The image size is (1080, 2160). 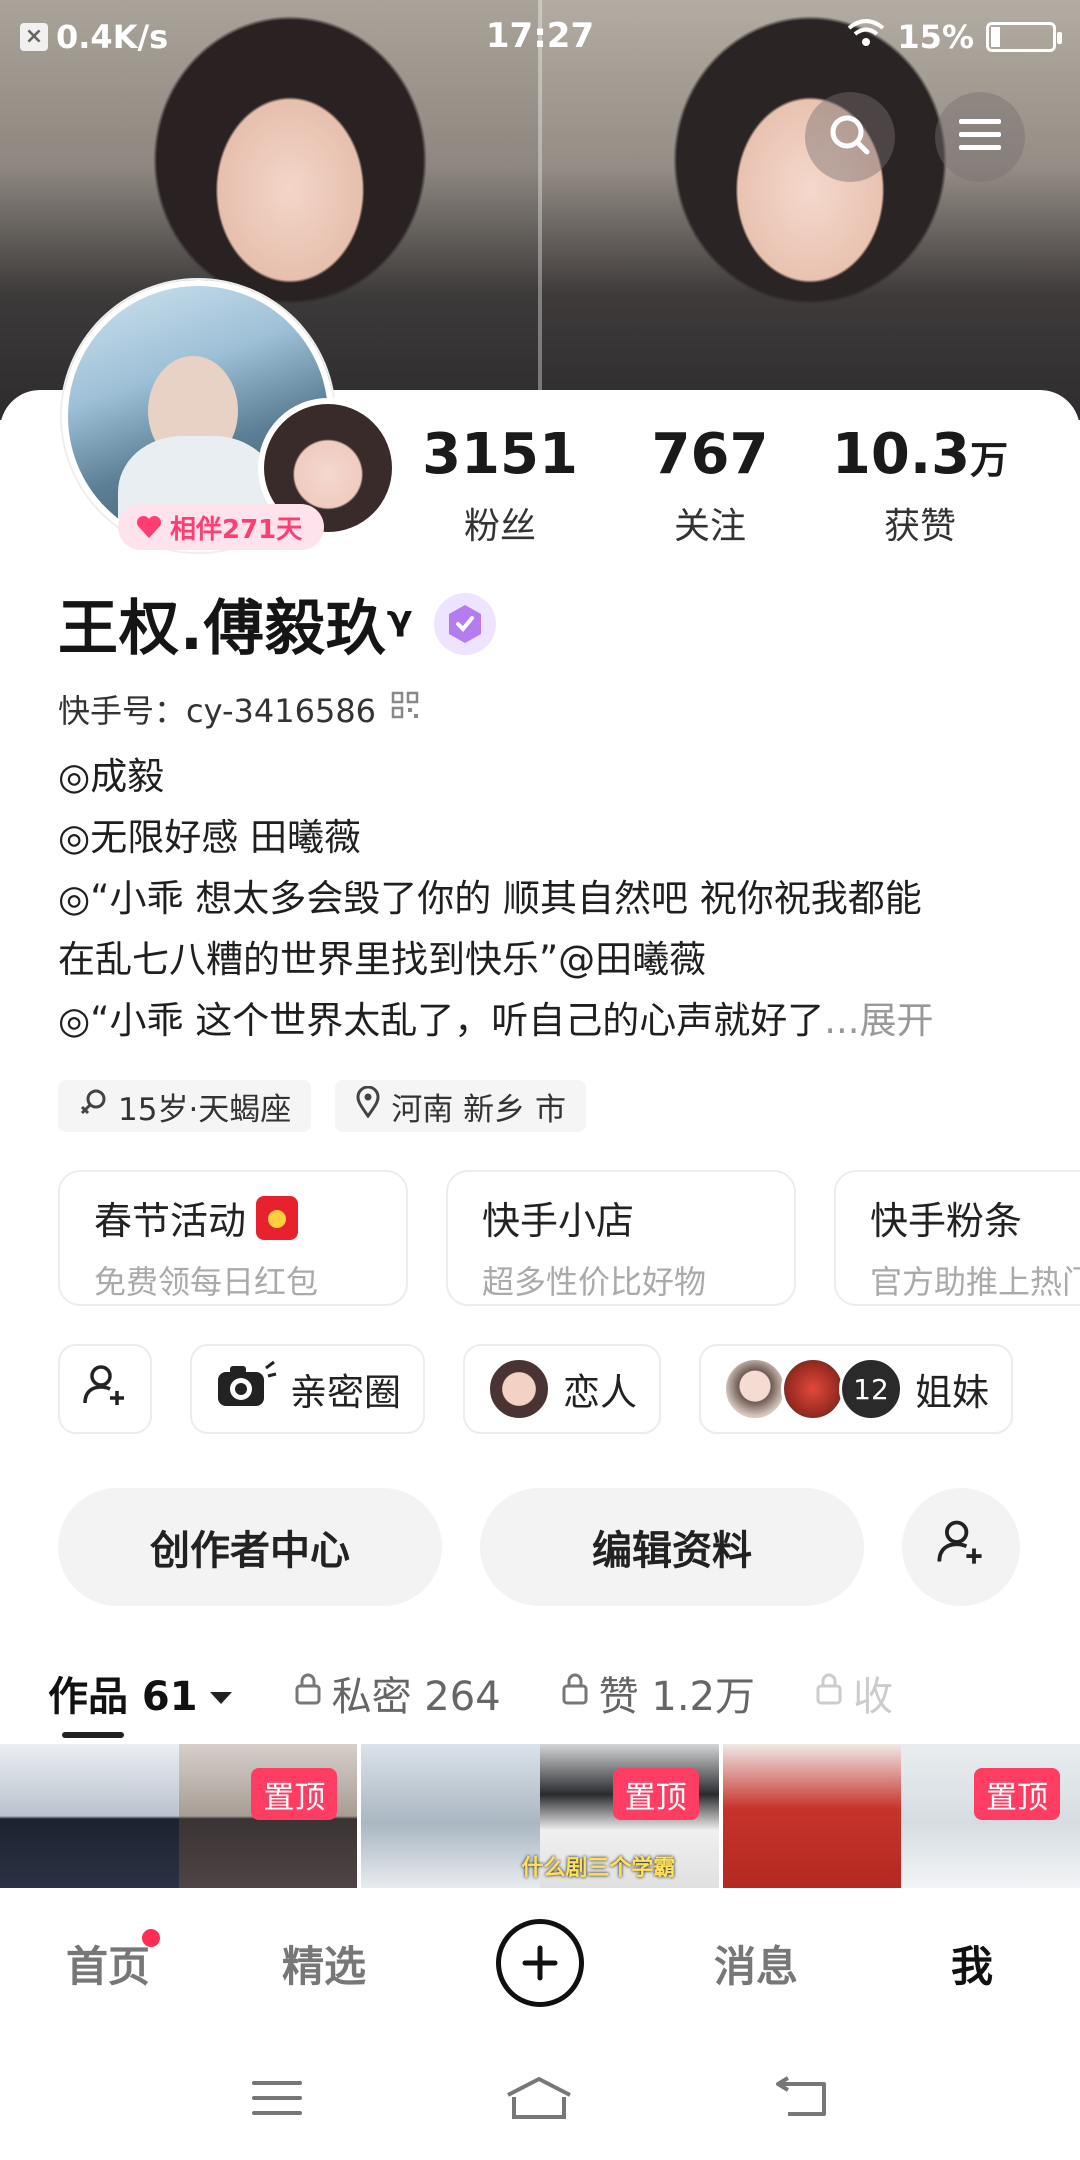 What do you see at coordinates (250, 1547) in the screenshot?
I see `creator-center-button: 创作者中心` at bounding box center [250, 1547].